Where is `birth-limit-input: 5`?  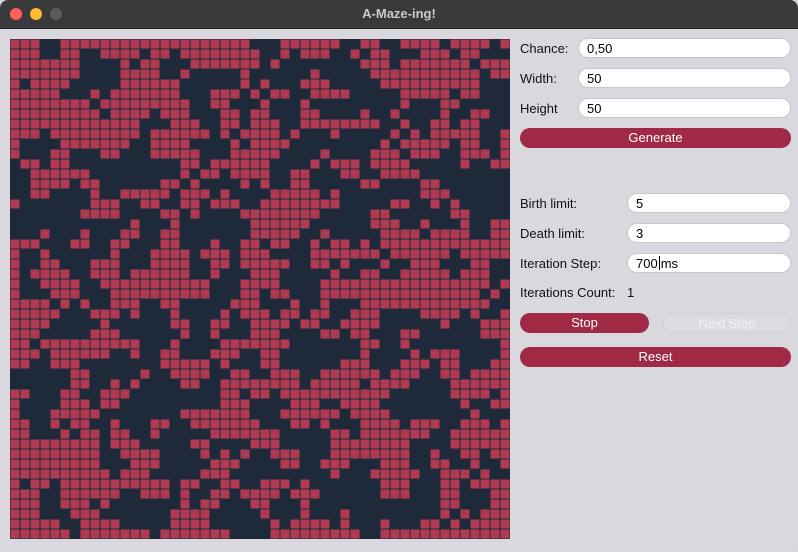
birth-limit-input: 5 is located at coordinates (709, 203).